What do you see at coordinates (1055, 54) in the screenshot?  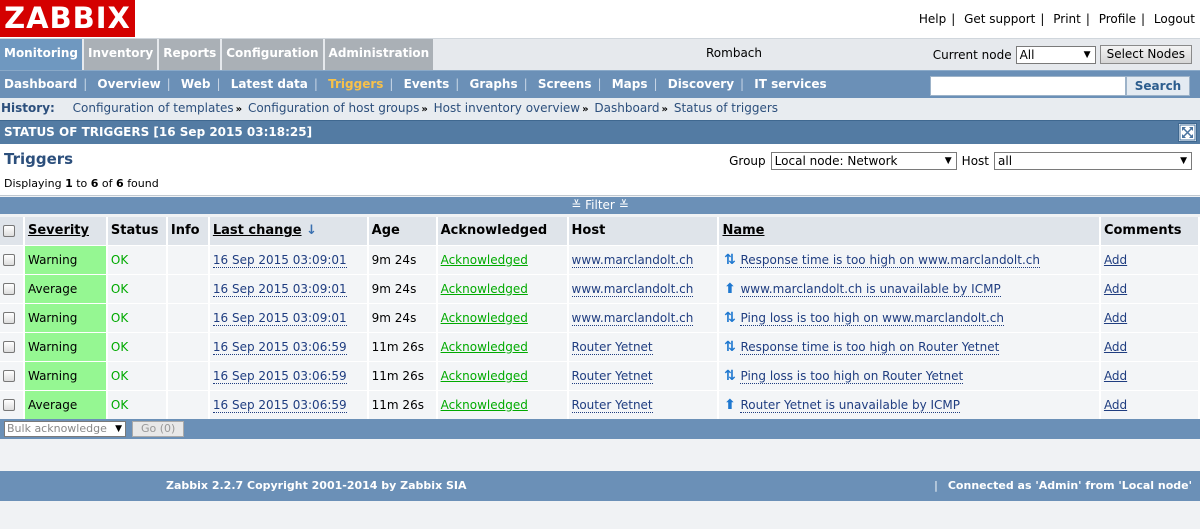 I see `current-node-select: All ▼` at bounding box center [1055, 54].